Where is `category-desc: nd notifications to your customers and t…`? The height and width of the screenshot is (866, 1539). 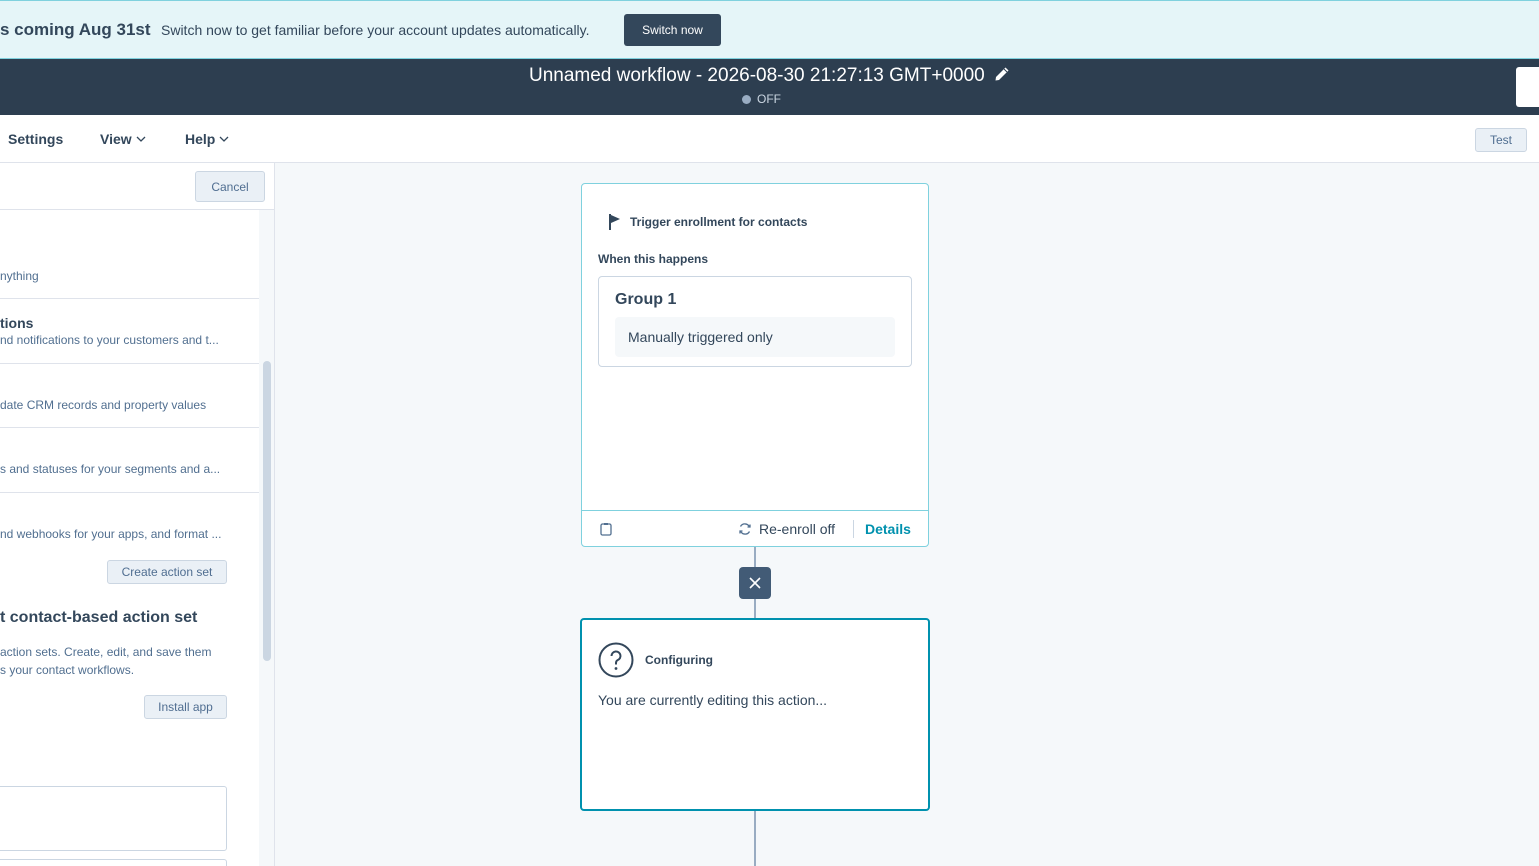
category-desc: nd notifications to your customers and t… is located at coordinates (109, 340).